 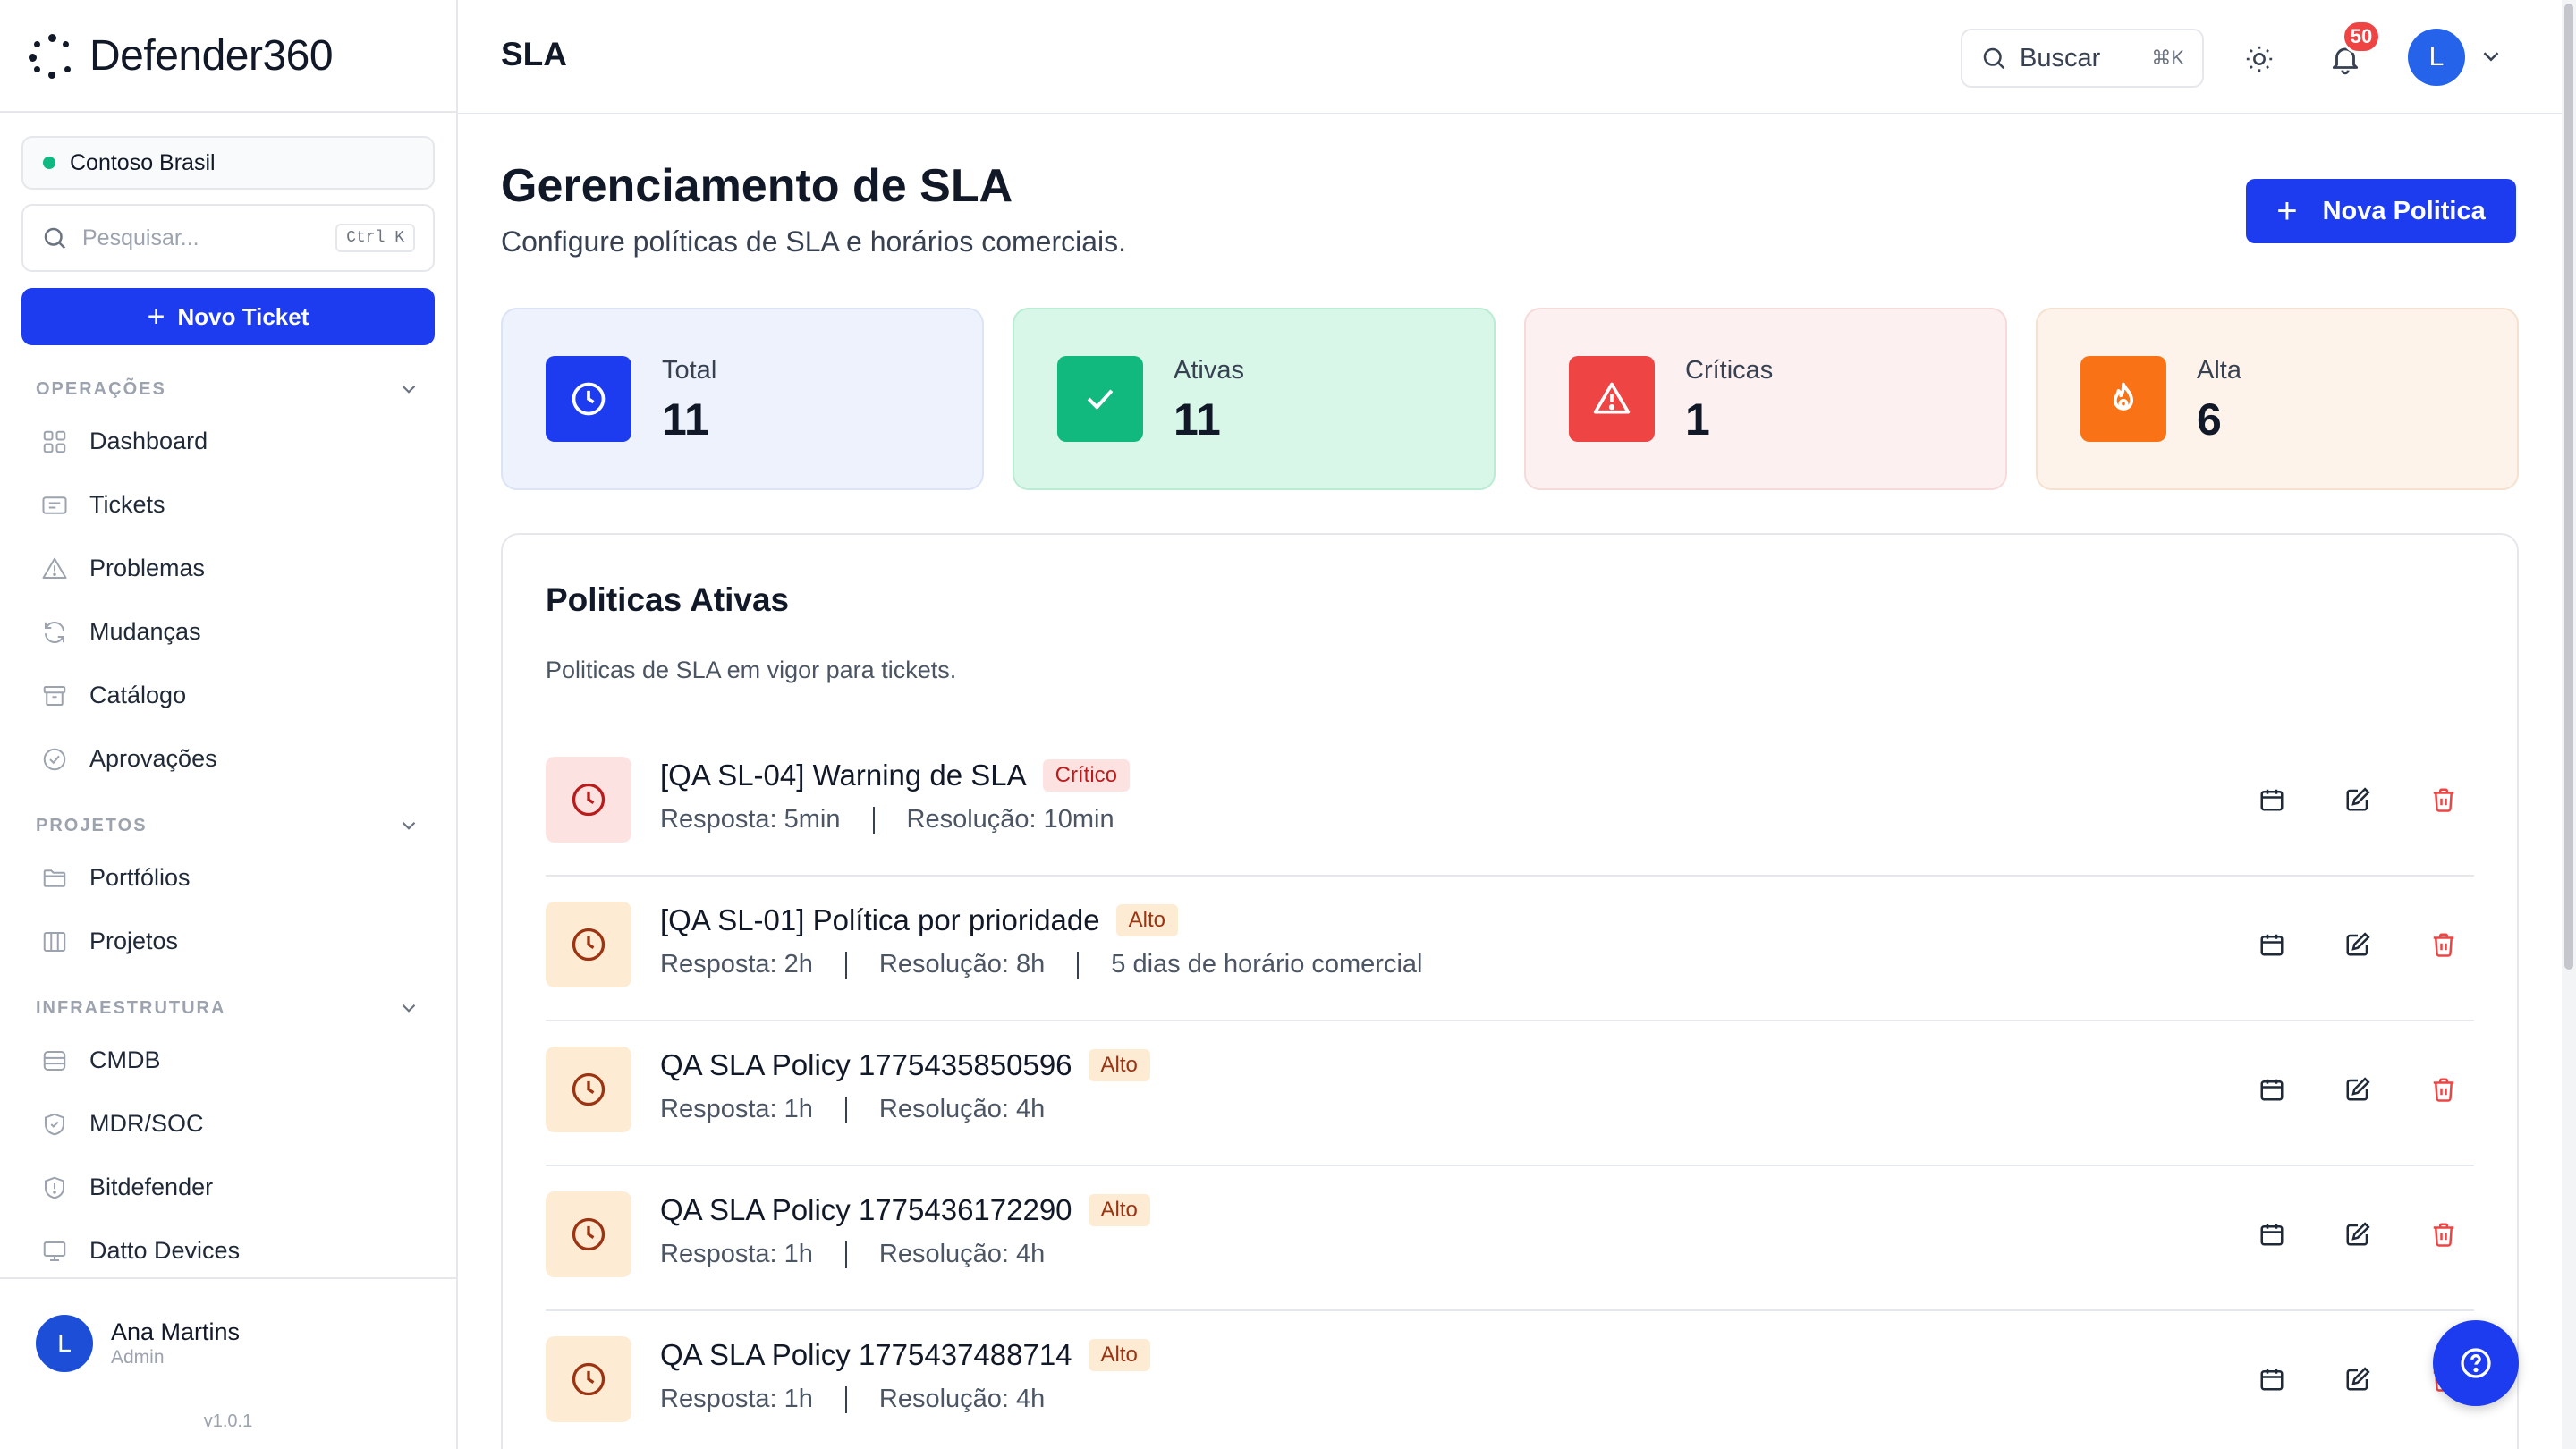 What do you see at coordinates (1086, 775) in the screenshot?
I see `priority-badge: Crítico` at bounding box center [1086, 775].